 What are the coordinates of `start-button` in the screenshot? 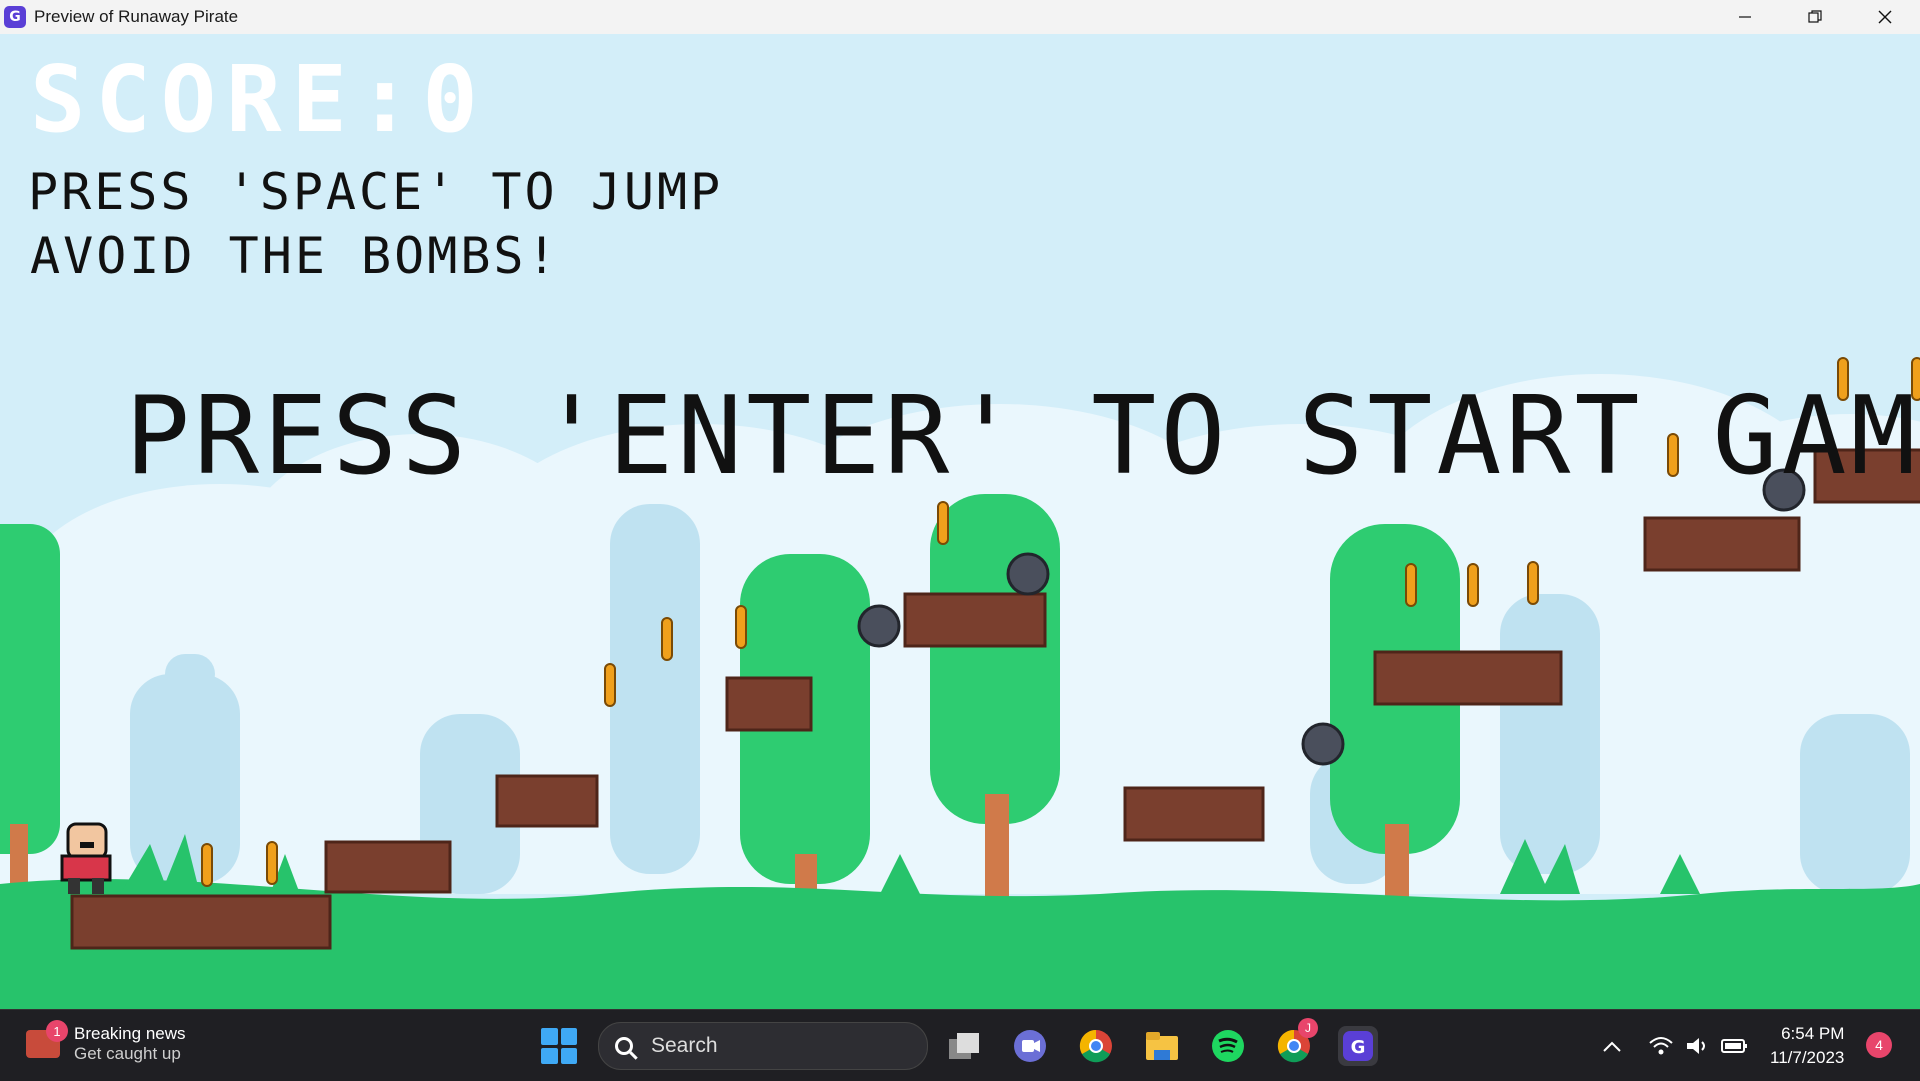 It's located at (559, 1046).